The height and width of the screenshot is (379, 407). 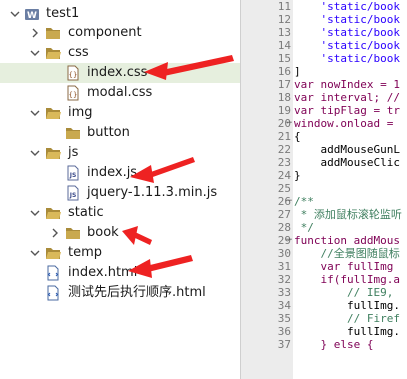 I want to click on code-line: * 添加鼠标滚轮监听, so click(x=348, y=214).